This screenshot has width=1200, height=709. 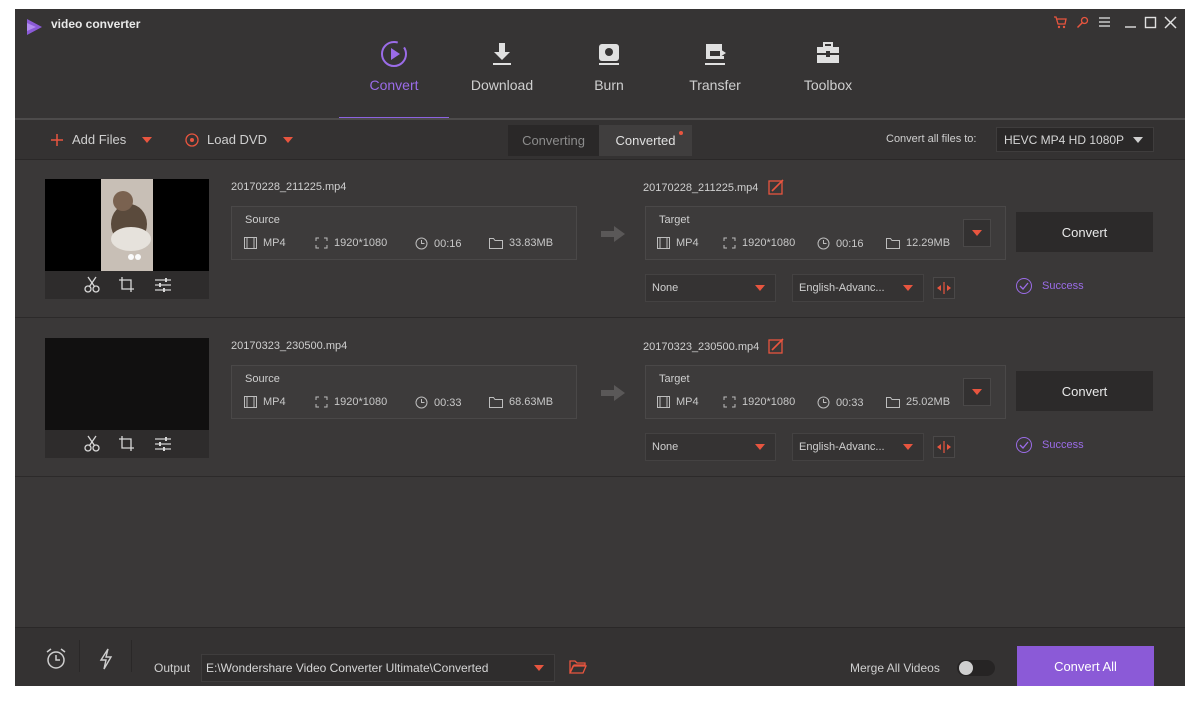 What do you see at coordinates (553, 140) in the screenshot?
I see `tab-converting: Converting` at bounding box center [553, 140].